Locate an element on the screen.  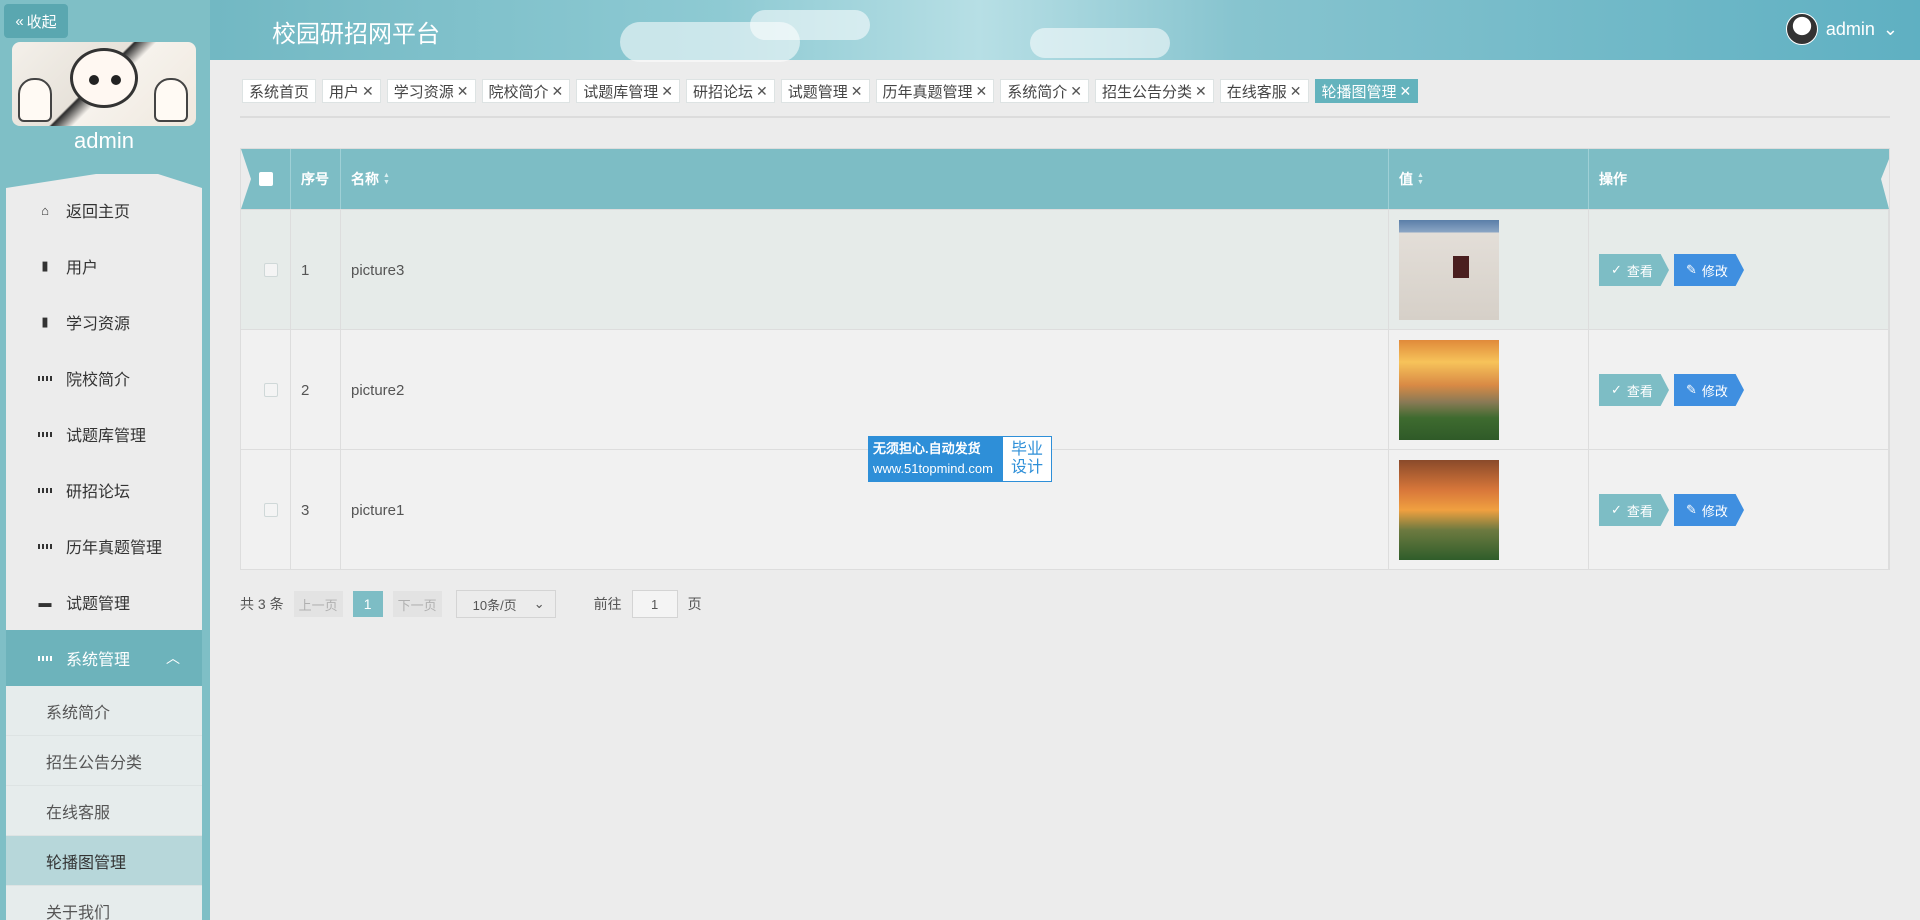
tab-announcement-category: 招生公告分类 ✕ is located at coordinates (1154, 91).